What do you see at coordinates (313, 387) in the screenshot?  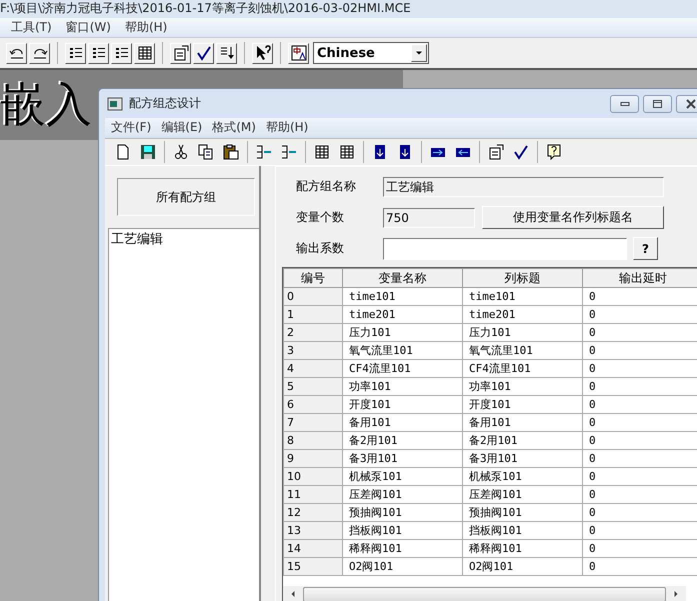 I see `table-cell: 5` at bounding box center [313, 387].